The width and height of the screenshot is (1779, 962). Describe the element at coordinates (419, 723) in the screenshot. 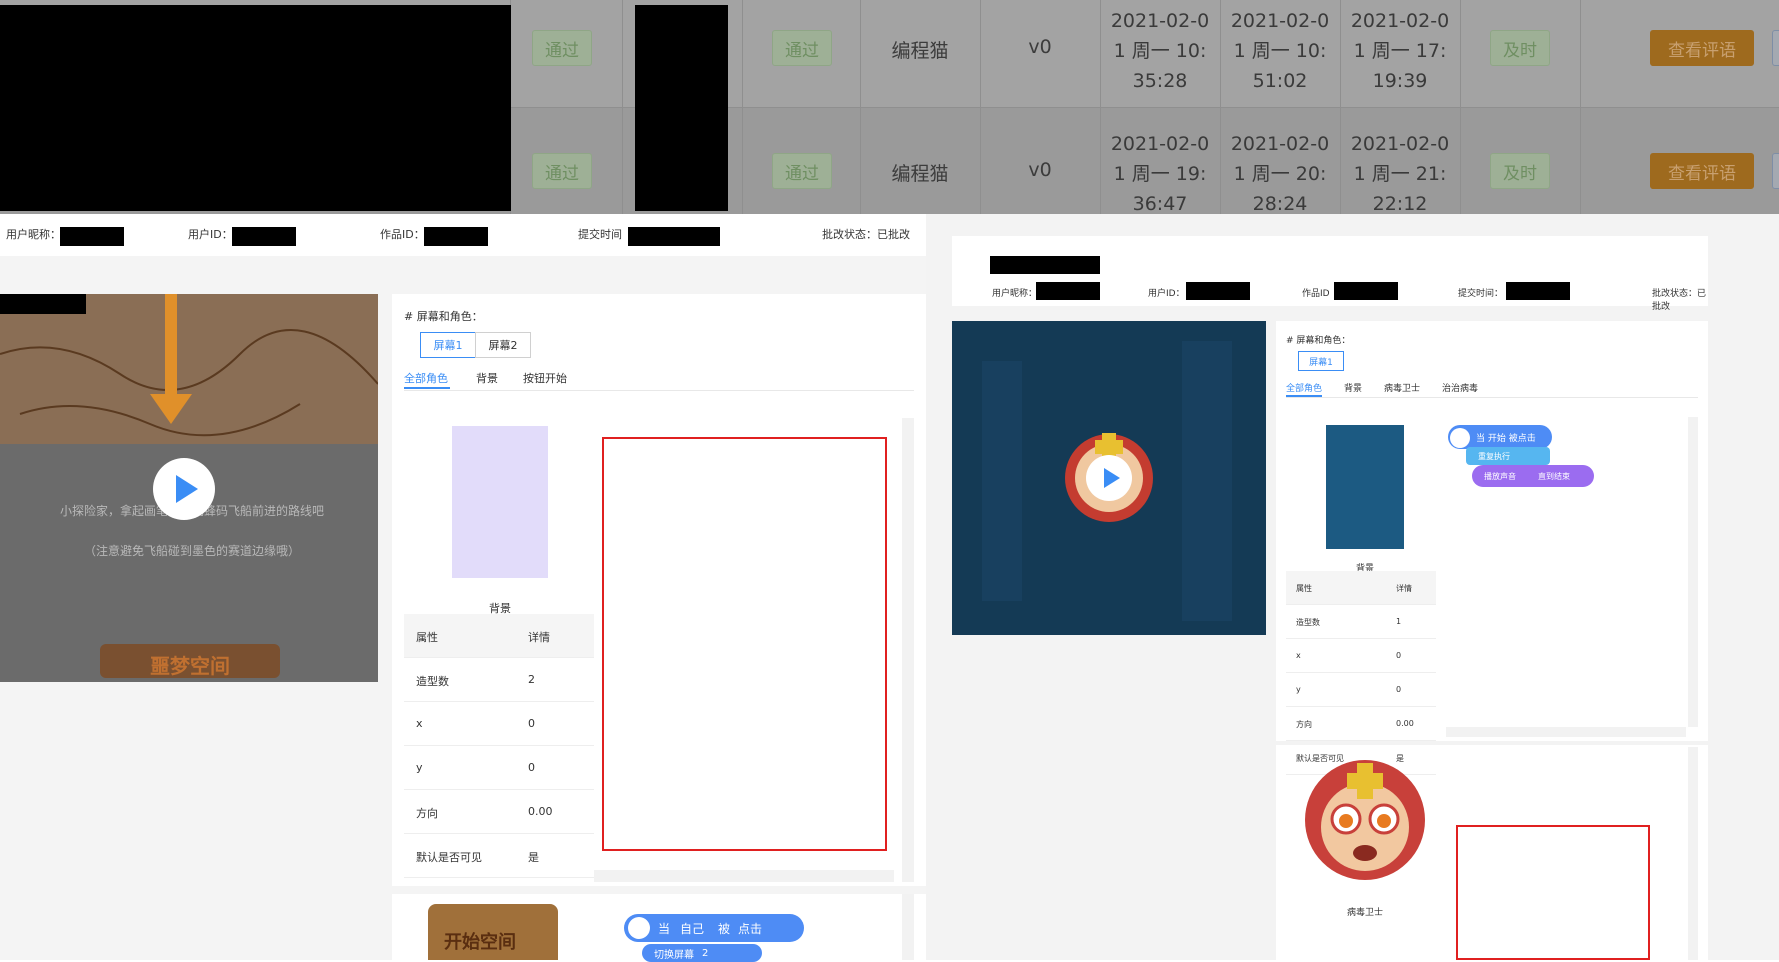

I see `prop-key: x` at that location.